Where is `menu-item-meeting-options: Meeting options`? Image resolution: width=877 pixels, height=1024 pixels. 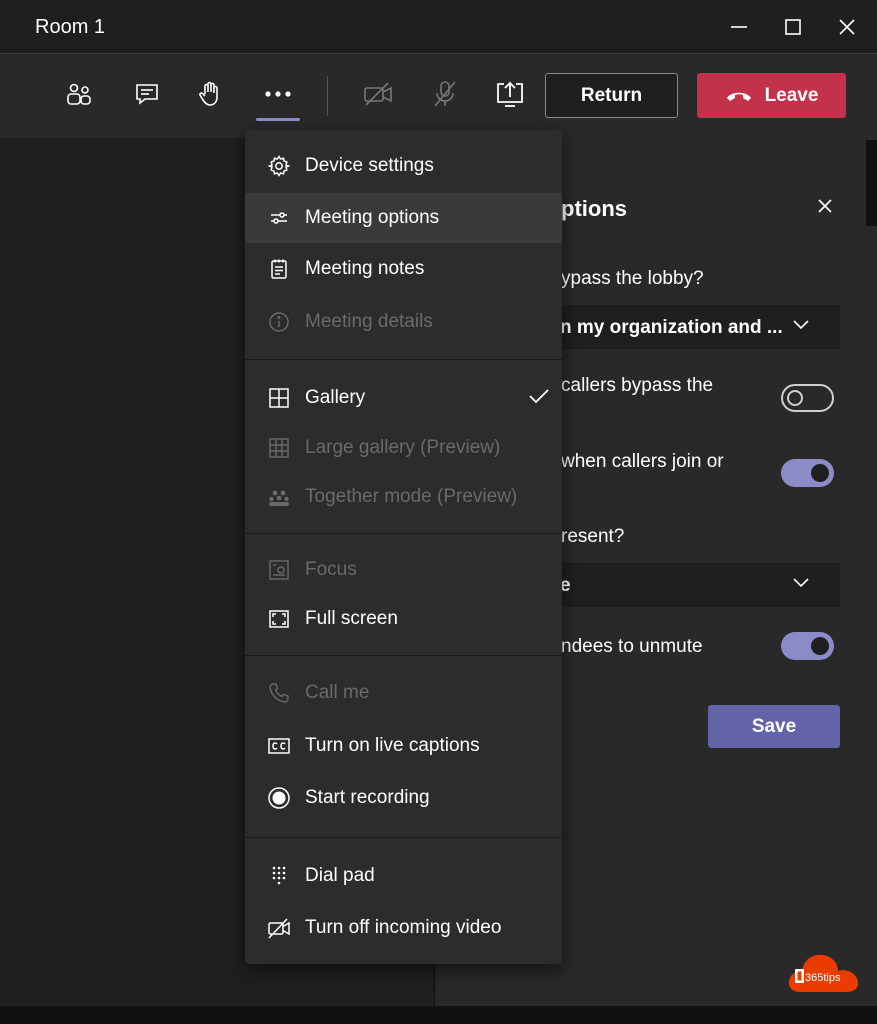
menu-item-meeting-options: Meeting options is located at coordinates (403, 218).